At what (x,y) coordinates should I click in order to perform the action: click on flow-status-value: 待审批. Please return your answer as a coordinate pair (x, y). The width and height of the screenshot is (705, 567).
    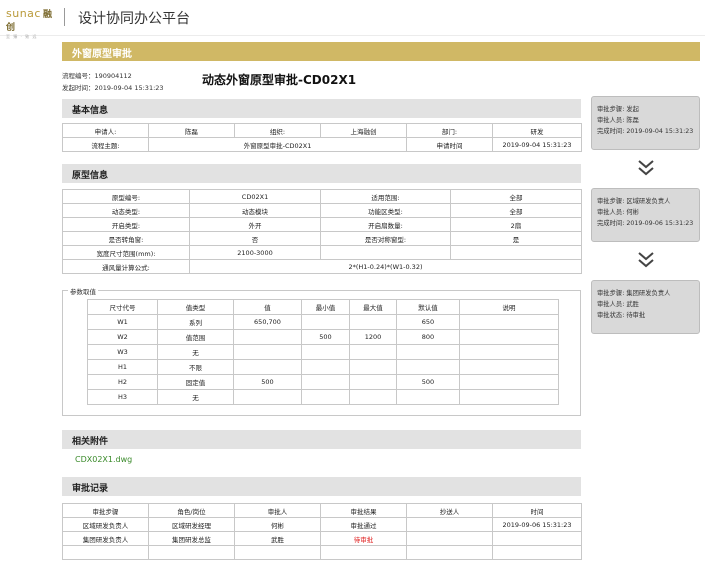
    Looking at the image, I should click on (636, 315).